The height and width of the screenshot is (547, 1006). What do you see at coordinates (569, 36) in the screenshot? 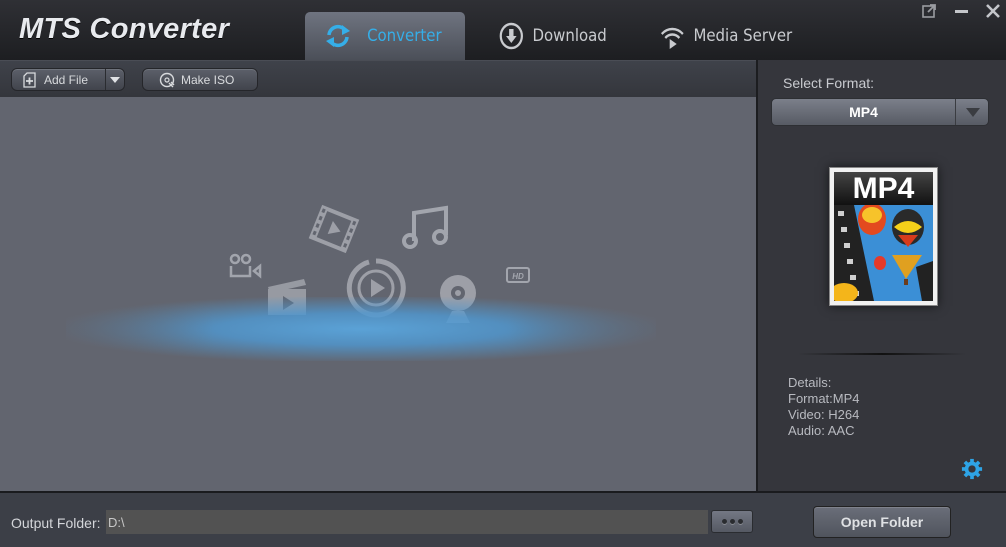
I see `tab-label: Download` at bounding box center [569, 36].